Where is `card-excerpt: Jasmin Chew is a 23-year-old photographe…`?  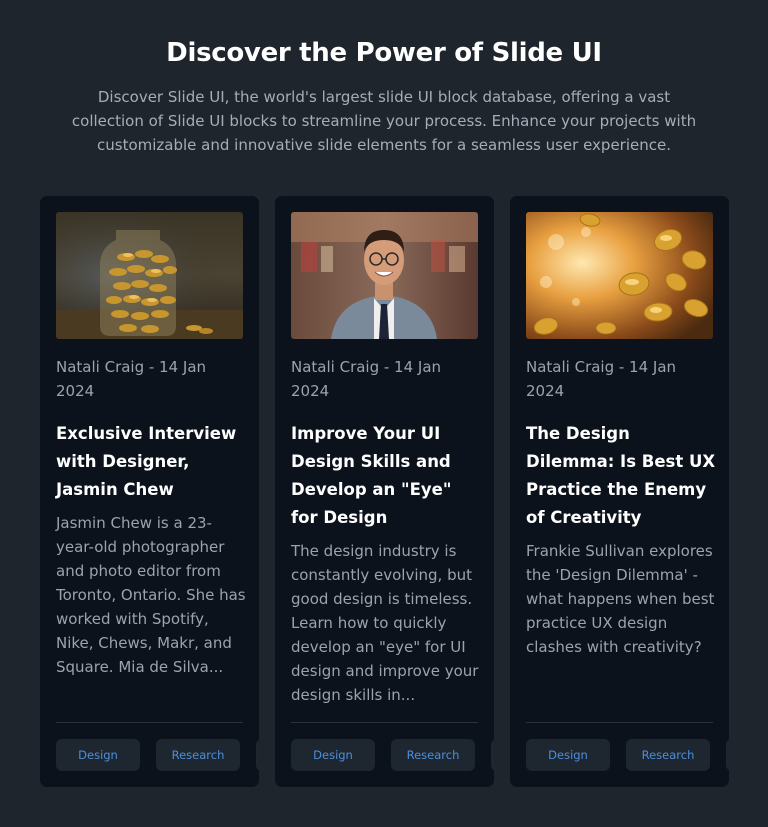 card-excerpt: Jasmin Chew is a 23-year-old photographe… is located at coordinates (151, 595).